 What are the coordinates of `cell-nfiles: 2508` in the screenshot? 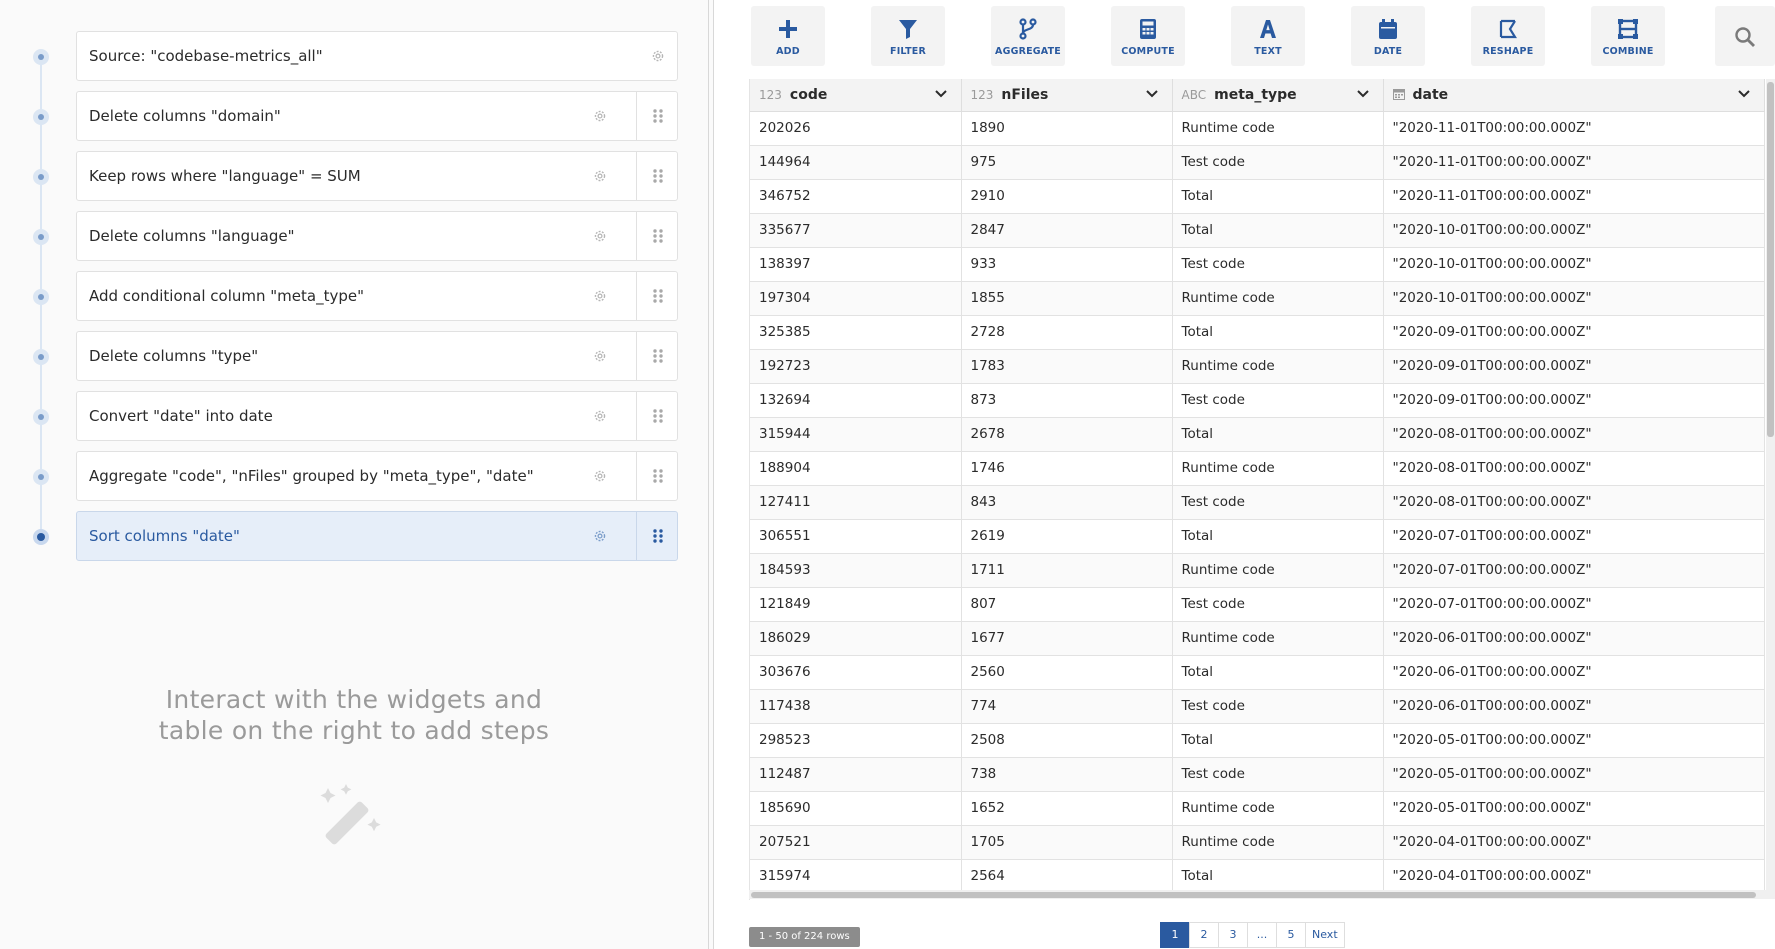 It's located at (1067, 740).